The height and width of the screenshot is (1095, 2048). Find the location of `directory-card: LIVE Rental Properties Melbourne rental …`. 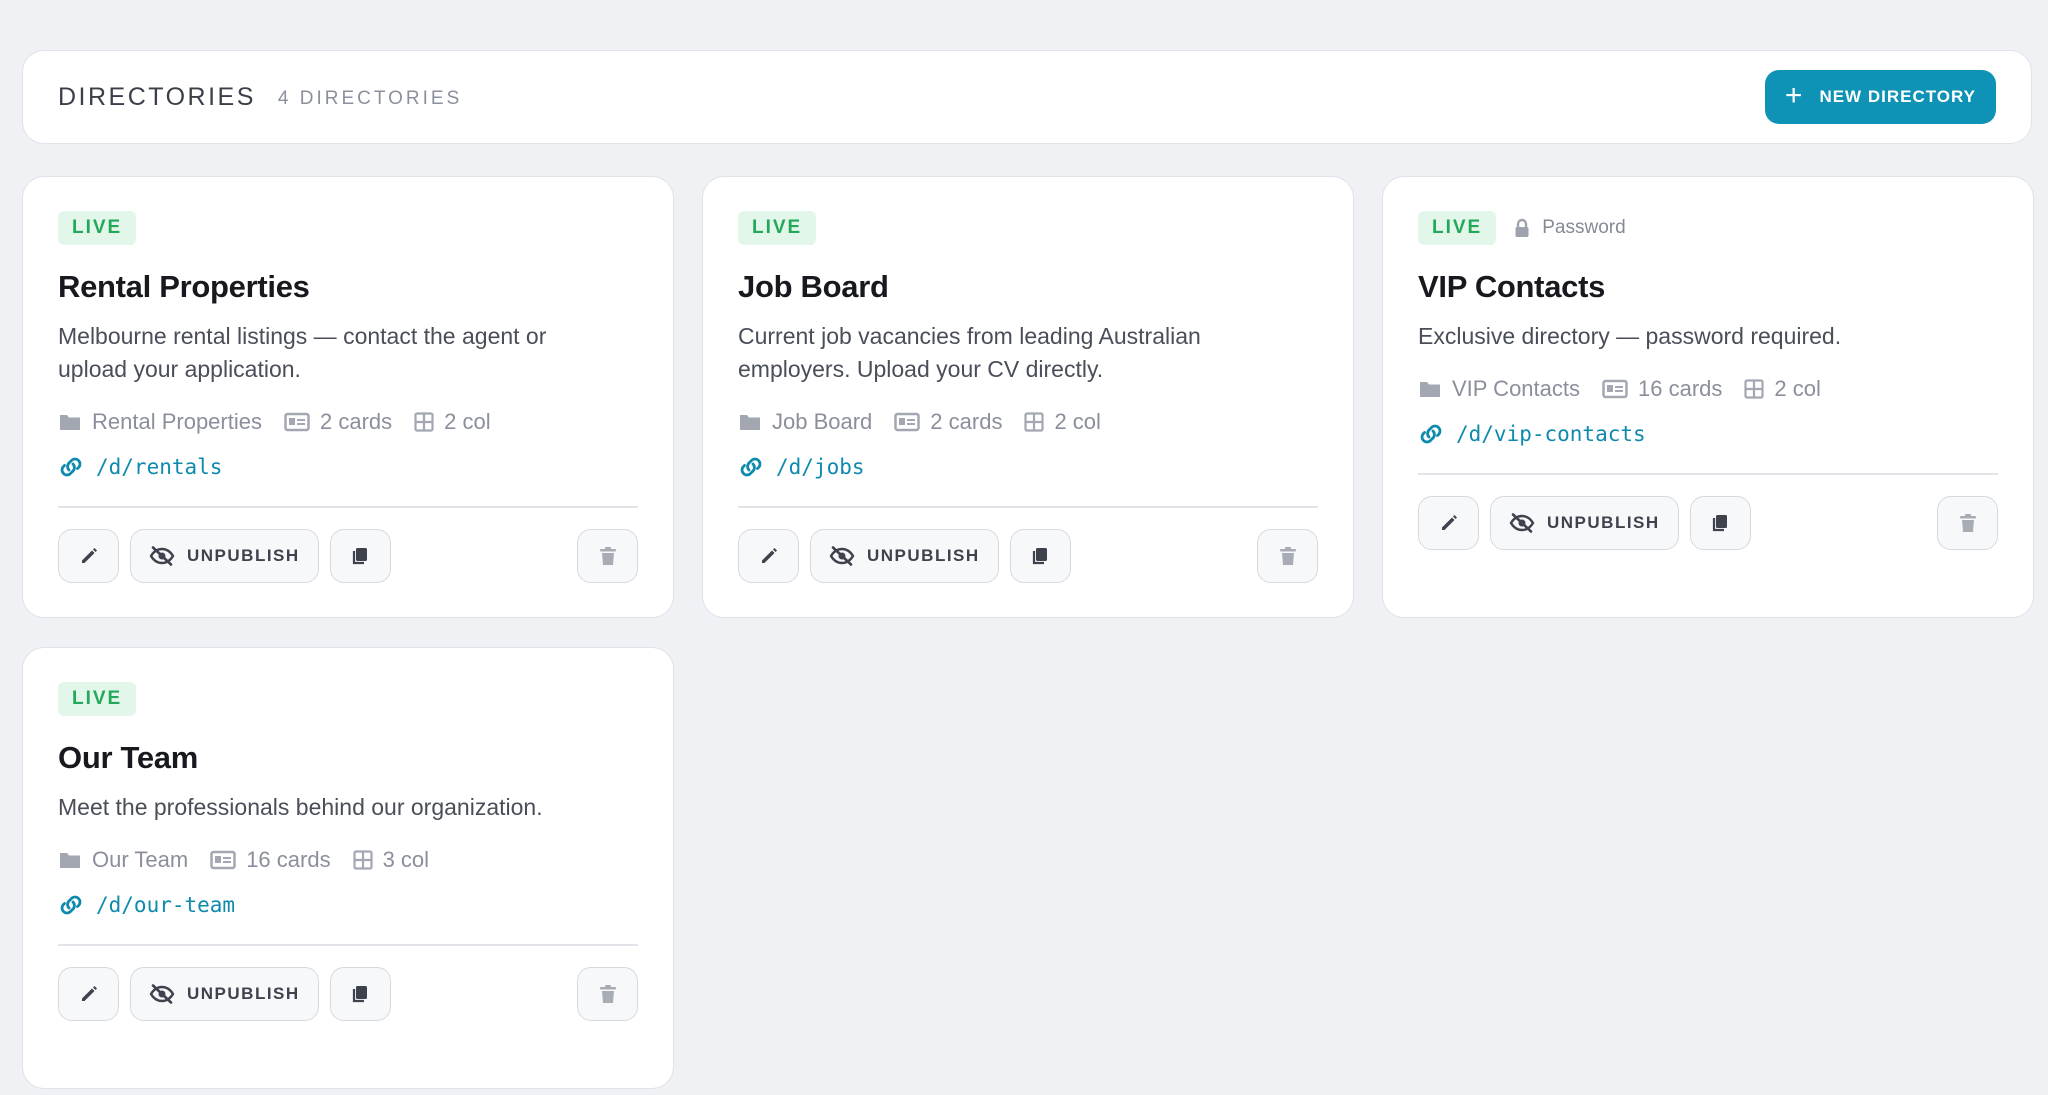

directory-card: LIVE Rental Properties Melbourne rental … is located at coordinates (348, 397).